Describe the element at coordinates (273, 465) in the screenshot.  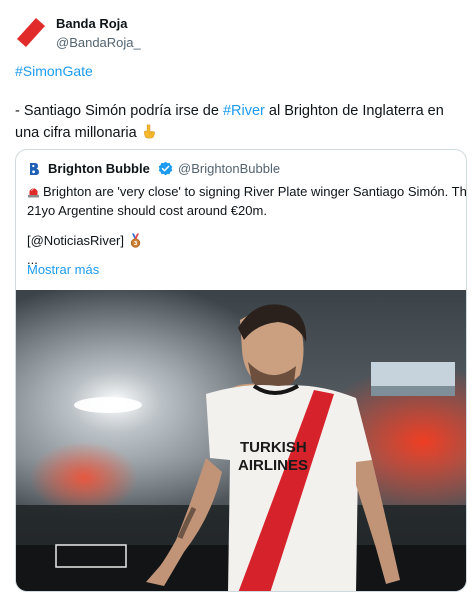
I see `jersey-sponsor-line2: AIRLINES` at that location.